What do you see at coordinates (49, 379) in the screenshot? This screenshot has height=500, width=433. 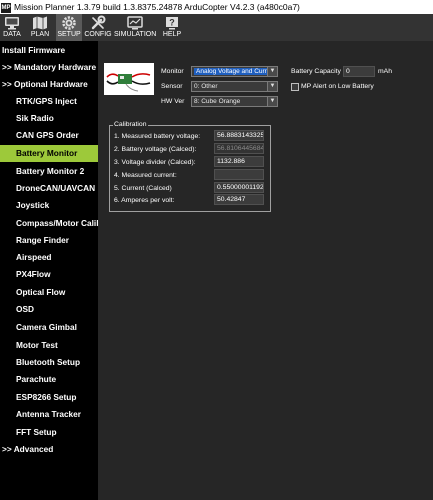 I see `sidebar-item-parachute: Parachute` at bounding box center [49, 379].